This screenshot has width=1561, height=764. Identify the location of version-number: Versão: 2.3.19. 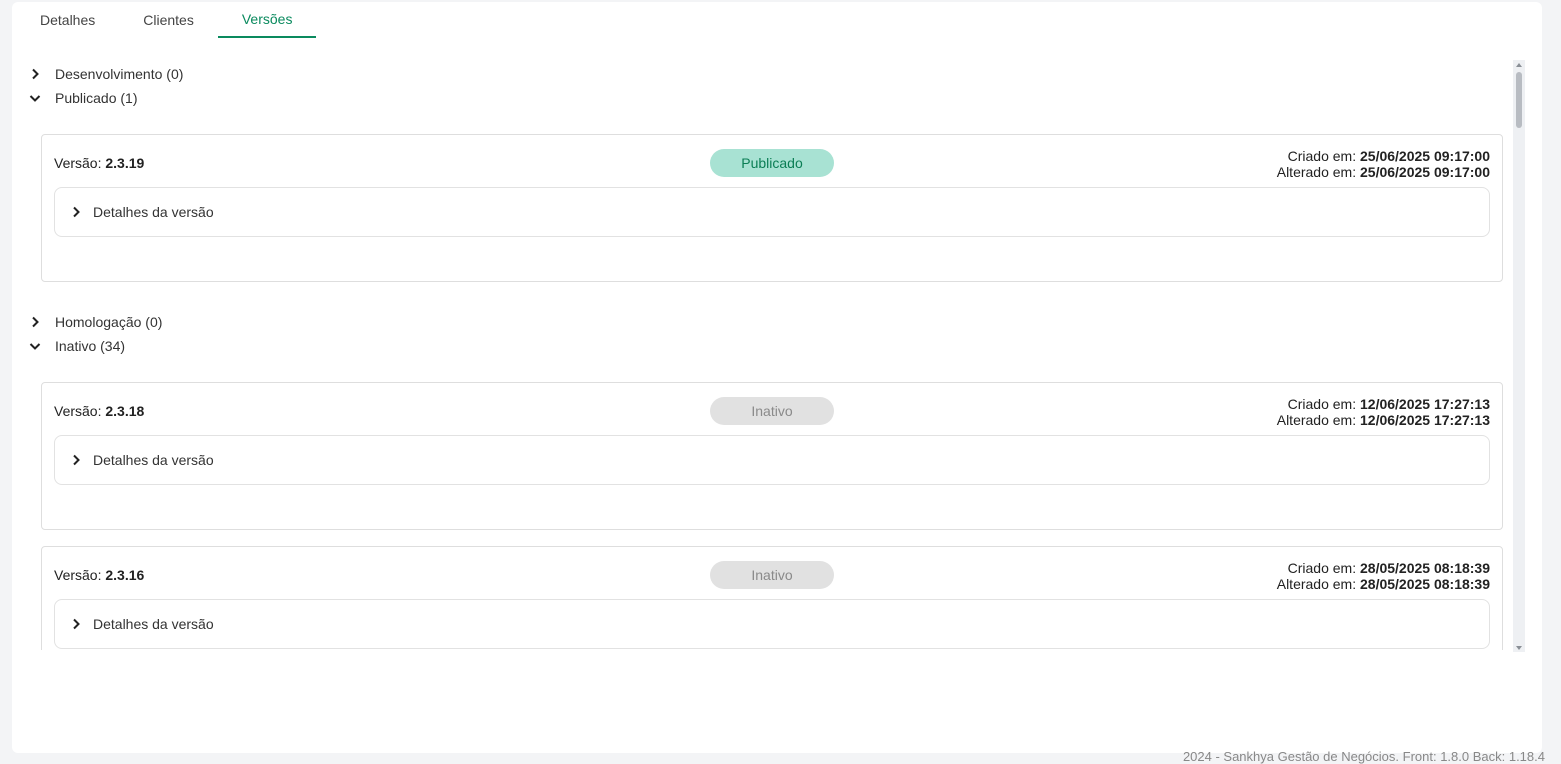
(99, 163).